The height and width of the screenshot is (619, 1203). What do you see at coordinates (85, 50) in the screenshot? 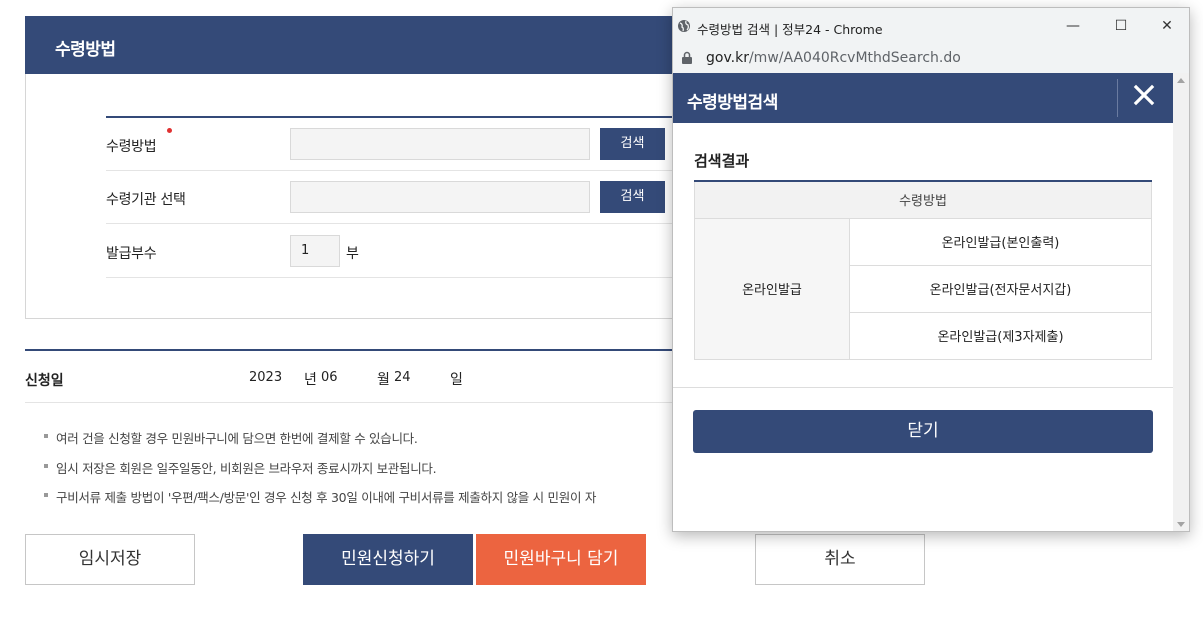
I see `section-title: 수령방법` at bounding box center [85, 50].